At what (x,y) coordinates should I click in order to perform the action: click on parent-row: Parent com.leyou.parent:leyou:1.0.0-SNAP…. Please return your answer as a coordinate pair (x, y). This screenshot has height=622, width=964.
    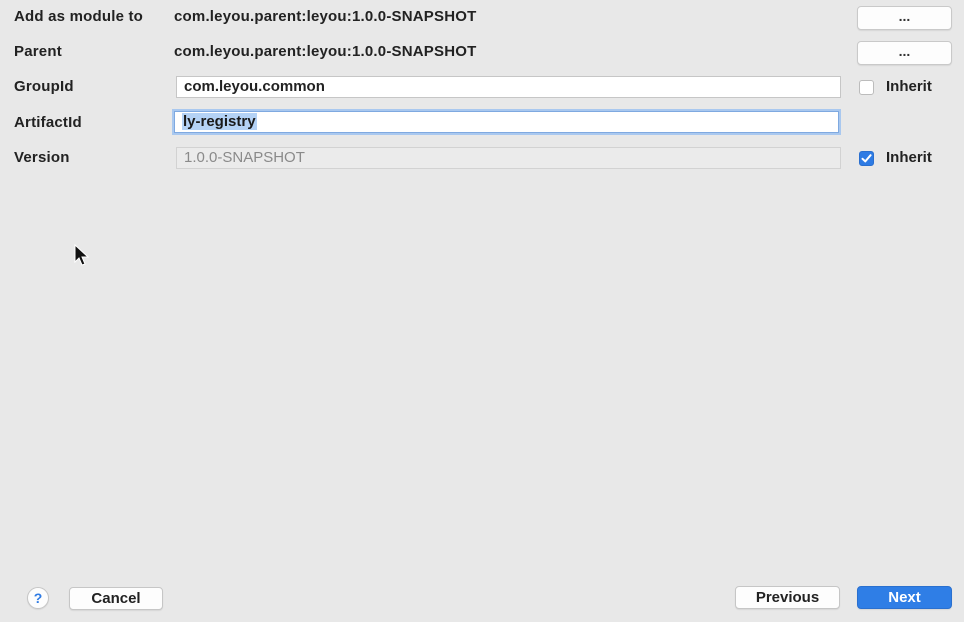
    Looking at the image, I should click on (482, 52).